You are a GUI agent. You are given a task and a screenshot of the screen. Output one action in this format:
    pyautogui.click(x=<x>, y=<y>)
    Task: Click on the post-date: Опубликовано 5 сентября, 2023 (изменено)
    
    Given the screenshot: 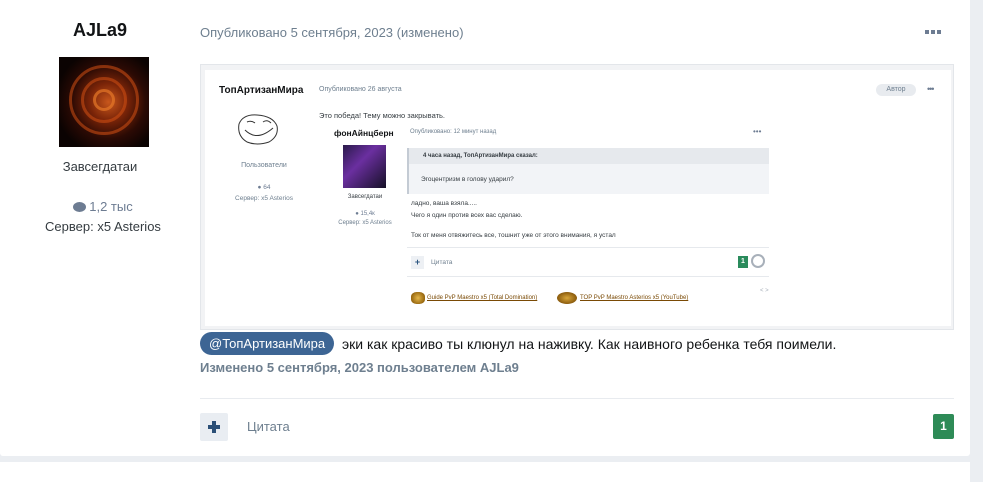 What is the action you would take?
    pyautogui.click(x=332, y=32)
    